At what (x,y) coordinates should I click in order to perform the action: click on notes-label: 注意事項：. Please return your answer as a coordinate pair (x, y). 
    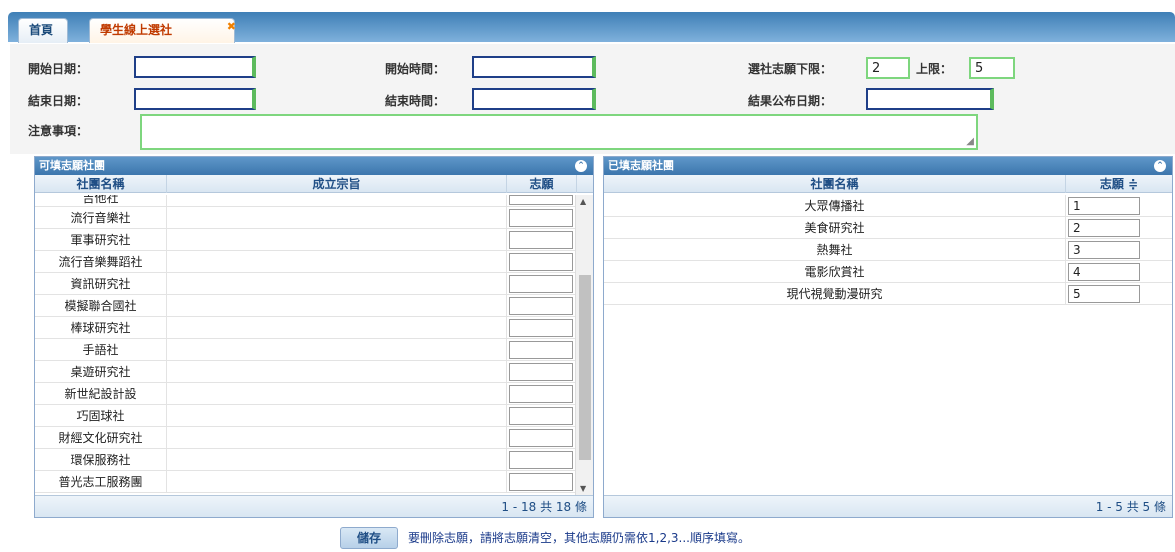
    Looking at the image, I should click on (58, 131).